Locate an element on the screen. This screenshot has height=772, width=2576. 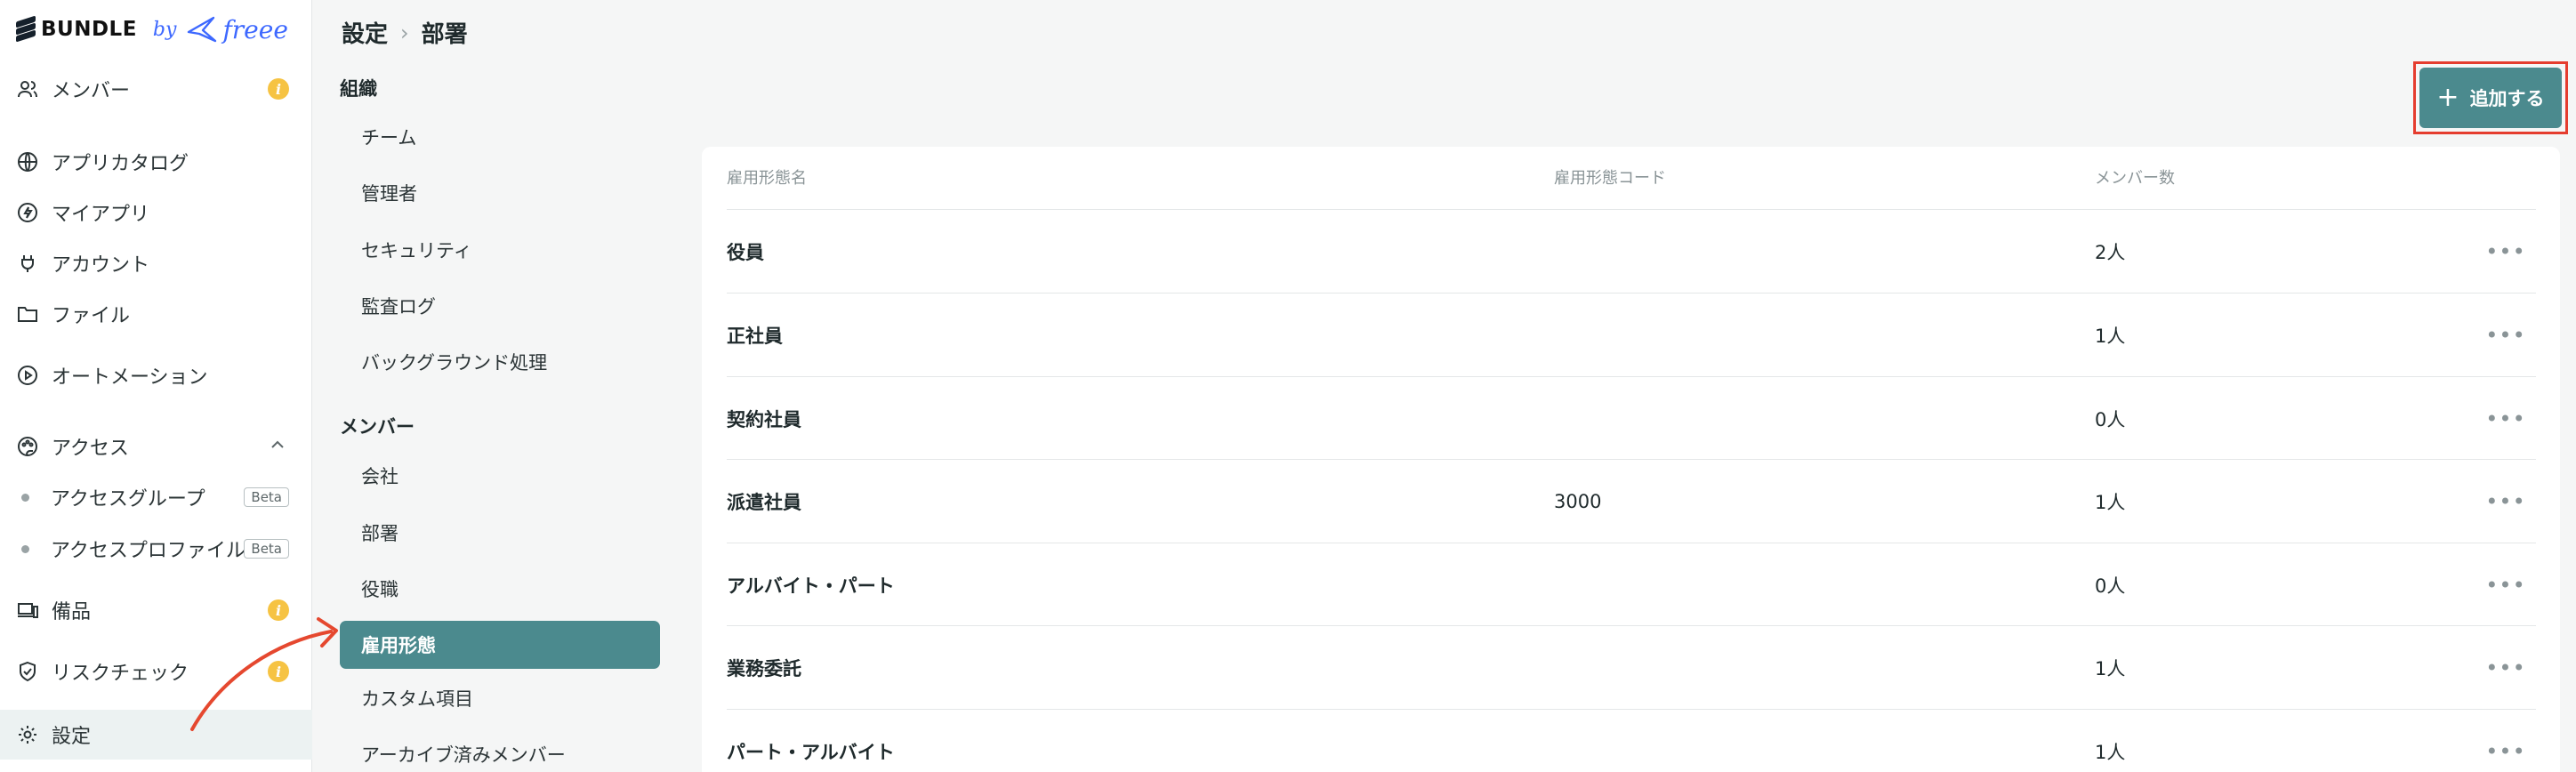
sidebar-item-accounts: アカウント is located at coordinates (156, 263).